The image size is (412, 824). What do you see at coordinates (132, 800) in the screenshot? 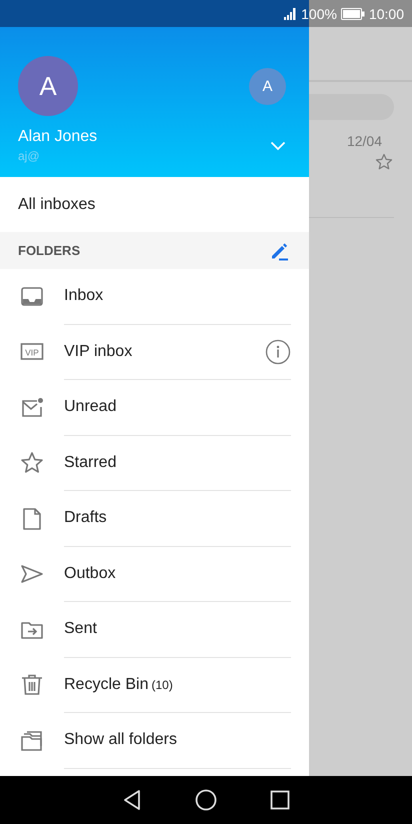
I see `back-icon` at bounding box center [132, 800].